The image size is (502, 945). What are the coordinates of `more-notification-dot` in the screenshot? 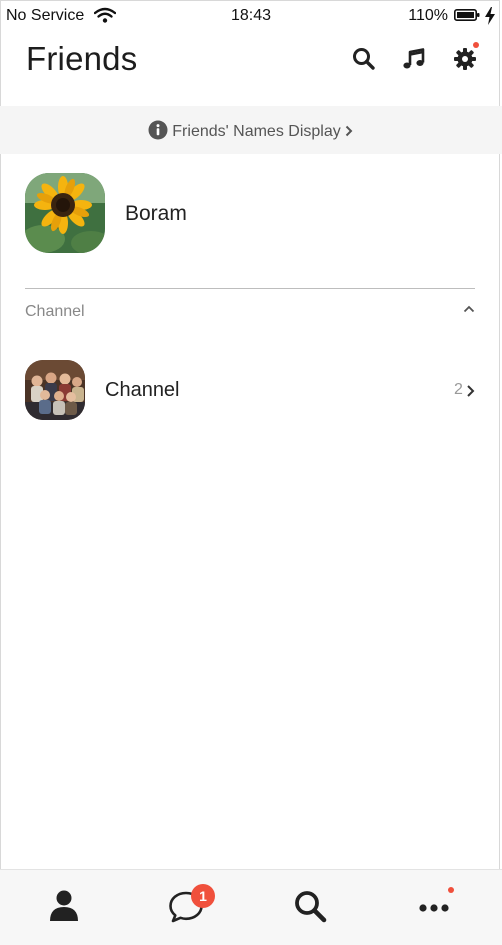 It's located at (451, 890).